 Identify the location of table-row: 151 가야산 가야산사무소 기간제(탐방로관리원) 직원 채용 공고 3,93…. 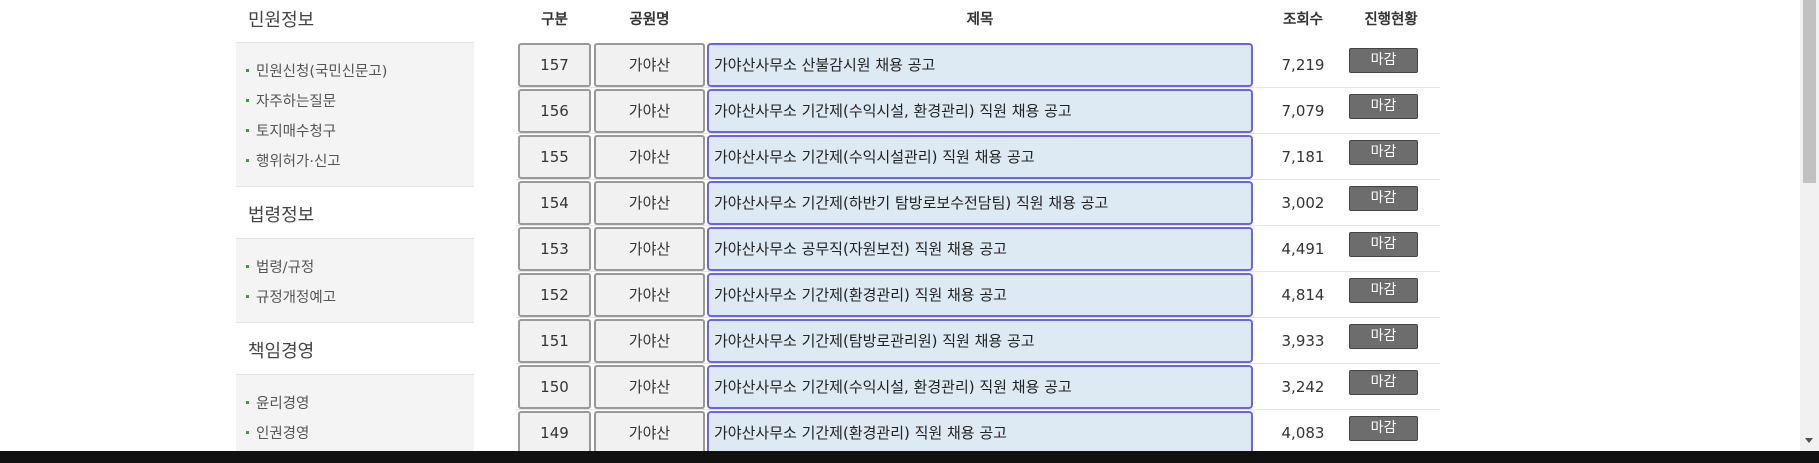
(978, 341).